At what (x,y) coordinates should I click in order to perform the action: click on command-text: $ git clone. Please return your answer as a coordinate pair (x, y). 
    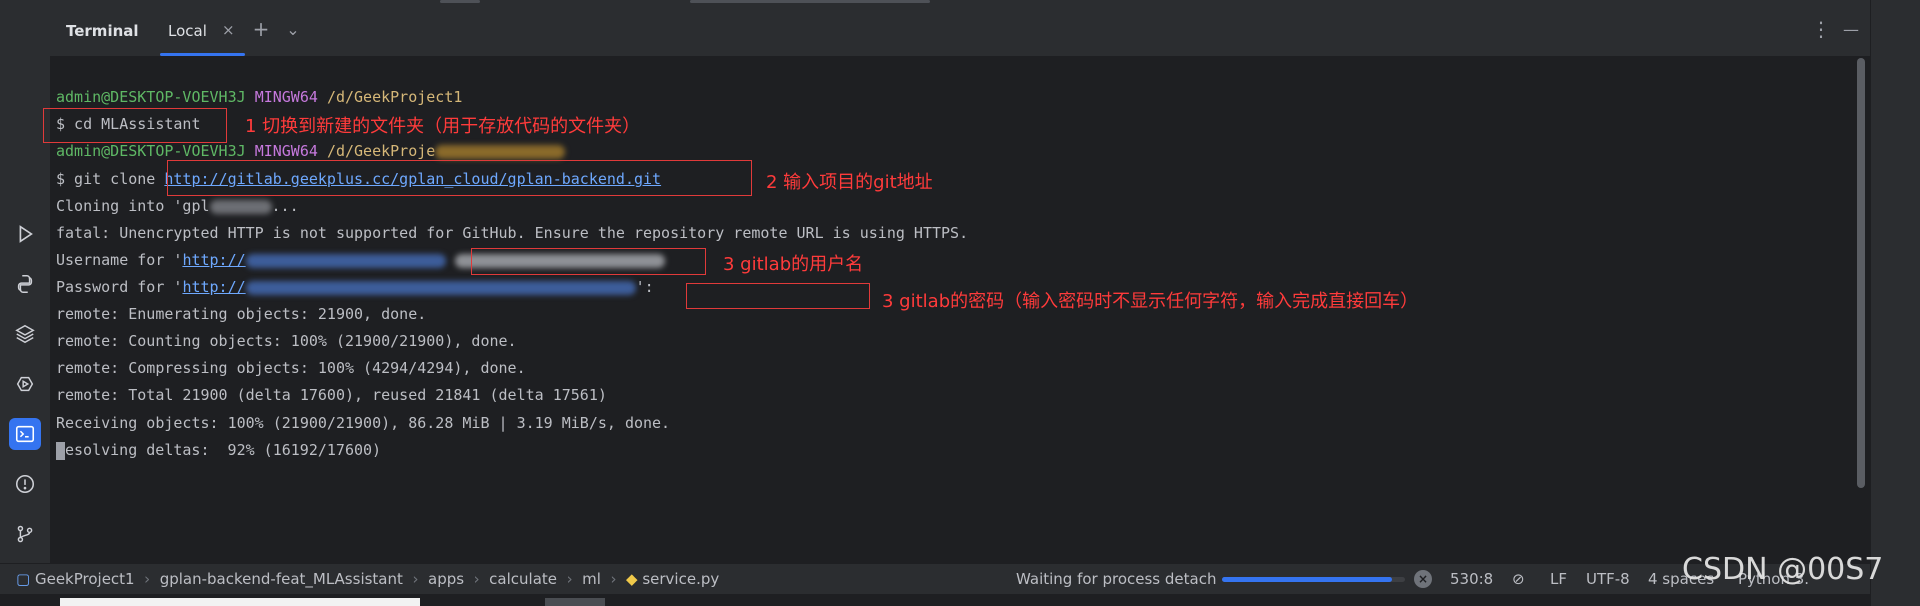
    Looking at the image, I should click on (110, 179).